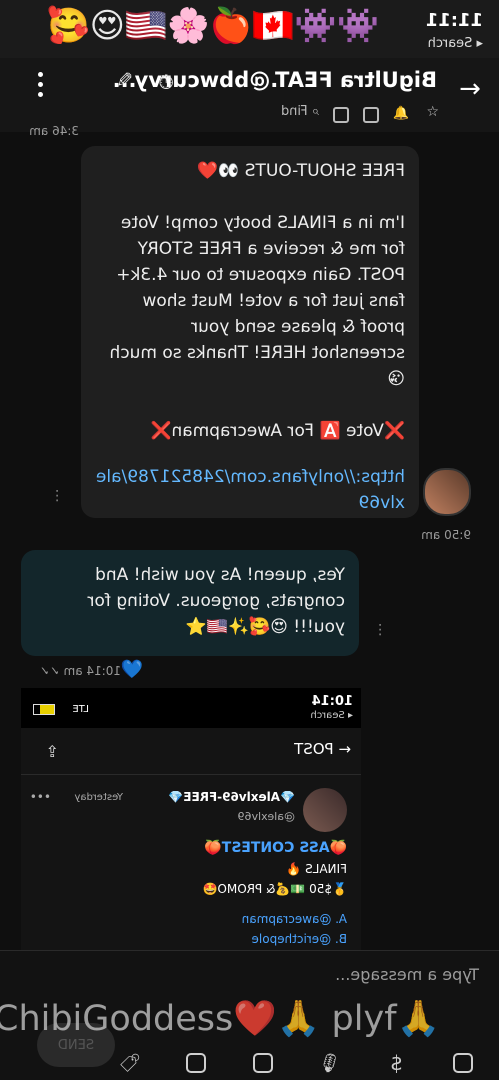 The height and width of the screenshot is (1080, 499). I want to click on post-more-icon: •••, so click(40, 797).